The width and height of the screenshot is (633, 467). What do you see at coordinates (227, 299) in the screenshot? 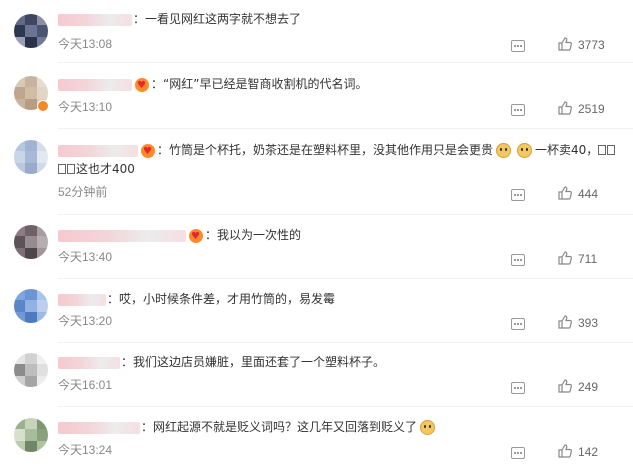
I see `comment-text: 哎，小时候条件差，才用竹筒的，易发霉` at bounding box center [227, 299].